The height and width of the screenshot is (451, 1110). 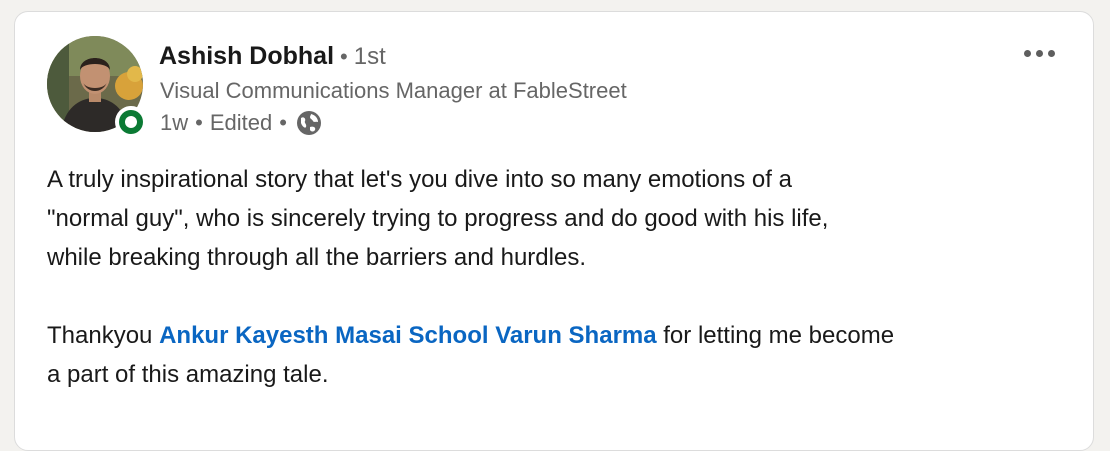 I want to click on mention-varun-sharma: Varun Sharma, so click(x=575, y=335).